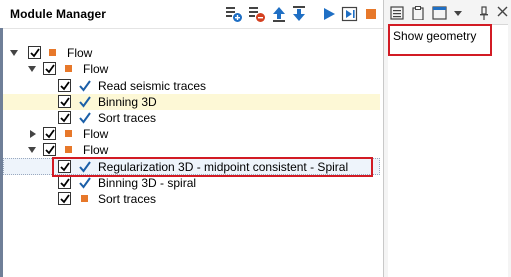 This screenshot has width=511, height=277. I want to click on tree-item-label: Binning 3D, so click(127, 102).